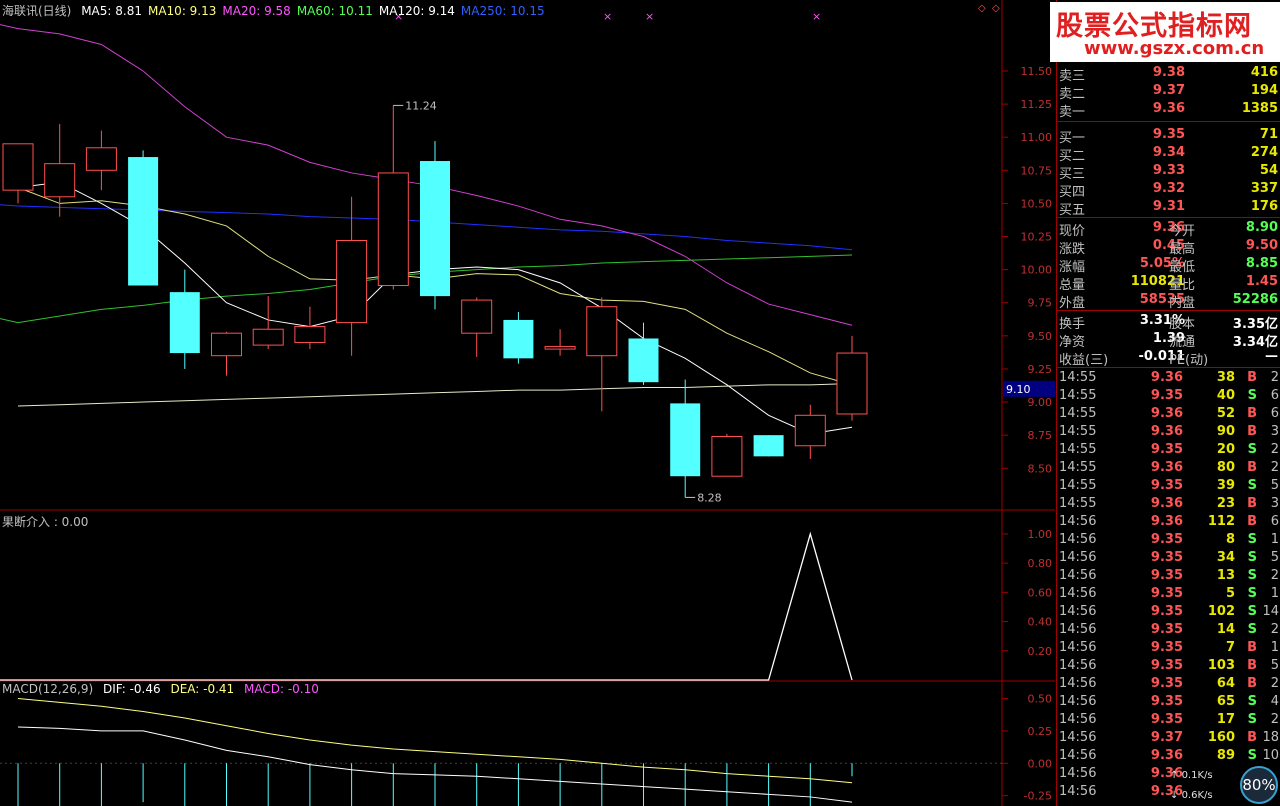 The image size is (1280, 806). Describe the element at coordinates (45, 522) in the screenshot. I see `indicator-label: 果断介入 : 0.00` at that location.